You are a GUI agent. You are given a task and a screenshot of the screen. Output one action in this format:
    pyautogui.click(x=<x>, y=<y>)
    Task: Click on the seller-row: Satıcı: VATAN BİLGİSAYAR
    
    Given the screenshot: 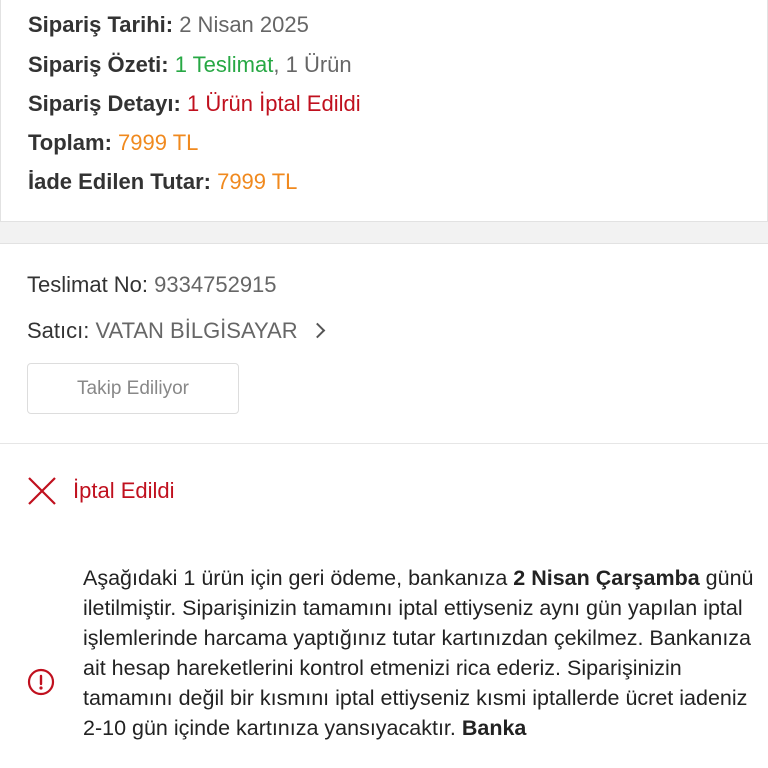 What is the action you would take?
    pyautogui.click(x=176, y=331)
    